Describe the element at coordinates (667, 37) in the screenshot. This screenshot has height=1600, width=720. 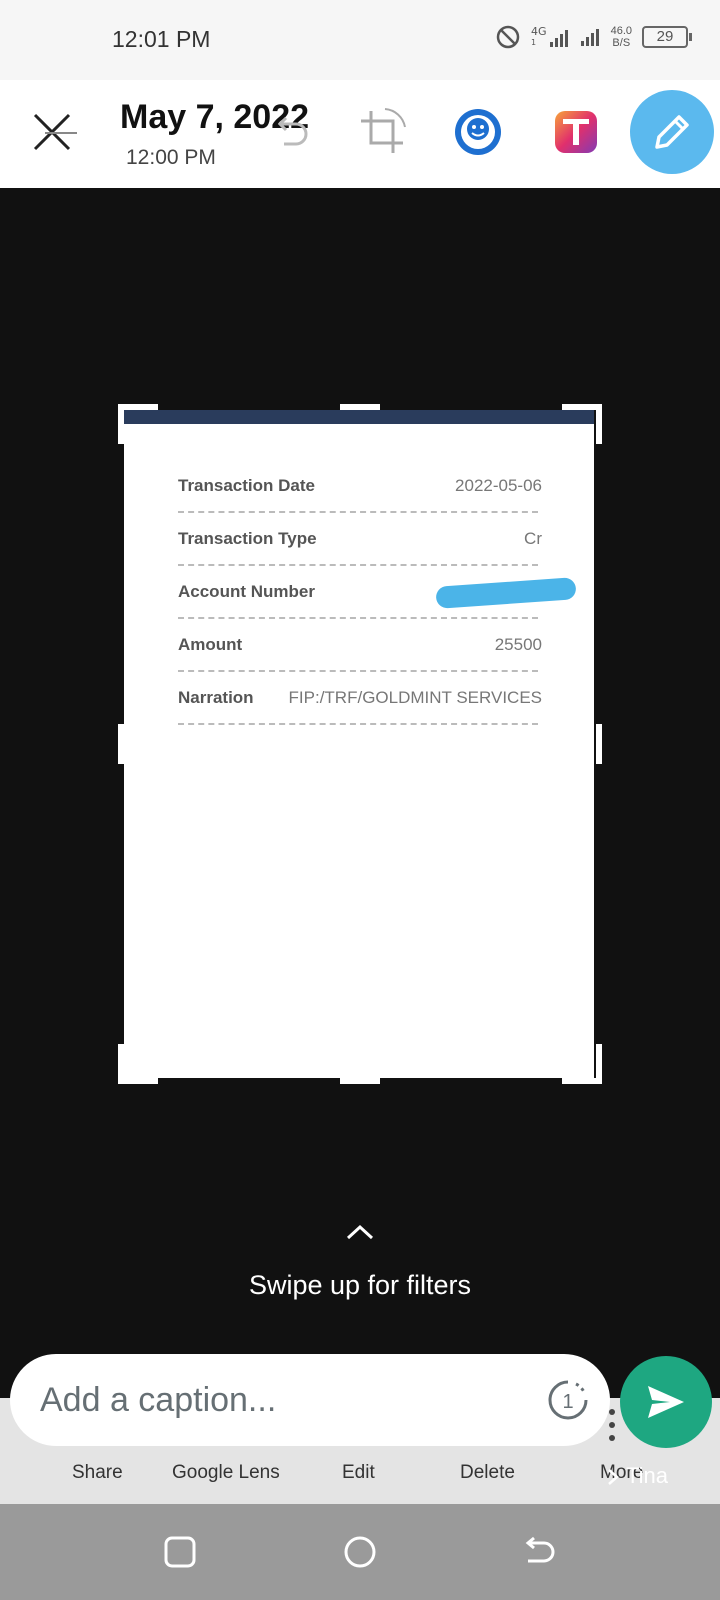
I see `battery-indicator: 29` at that location.